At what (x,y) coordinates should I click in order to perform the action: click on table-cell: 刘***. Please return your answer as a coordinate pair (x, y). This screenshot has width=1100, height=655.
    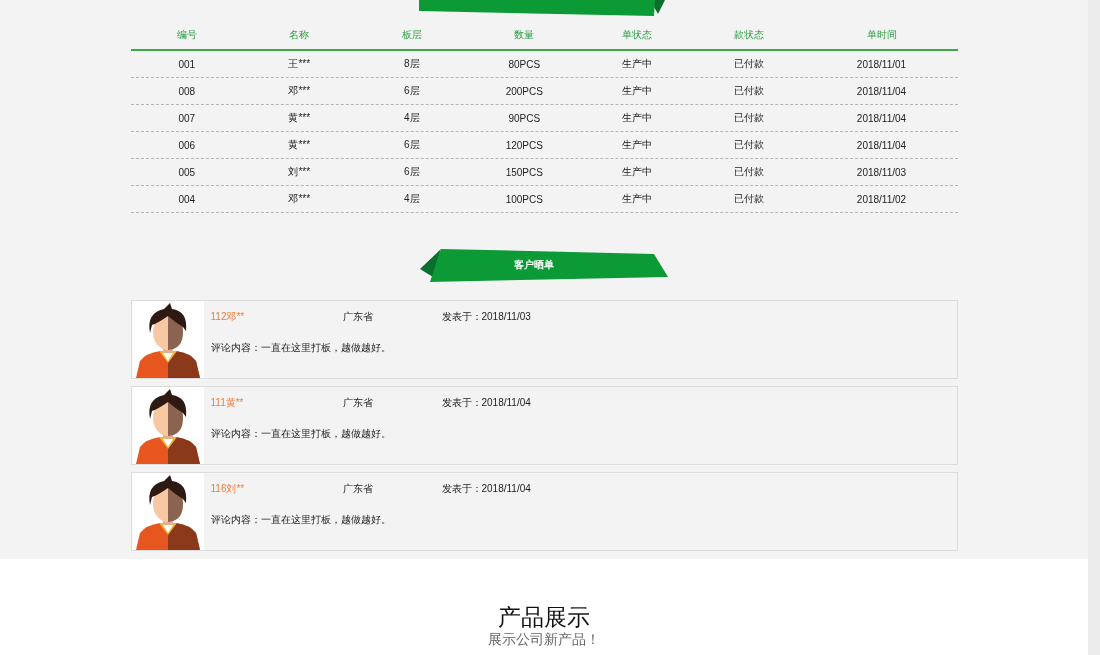
    Looking at the image, I should click on (299, 172).